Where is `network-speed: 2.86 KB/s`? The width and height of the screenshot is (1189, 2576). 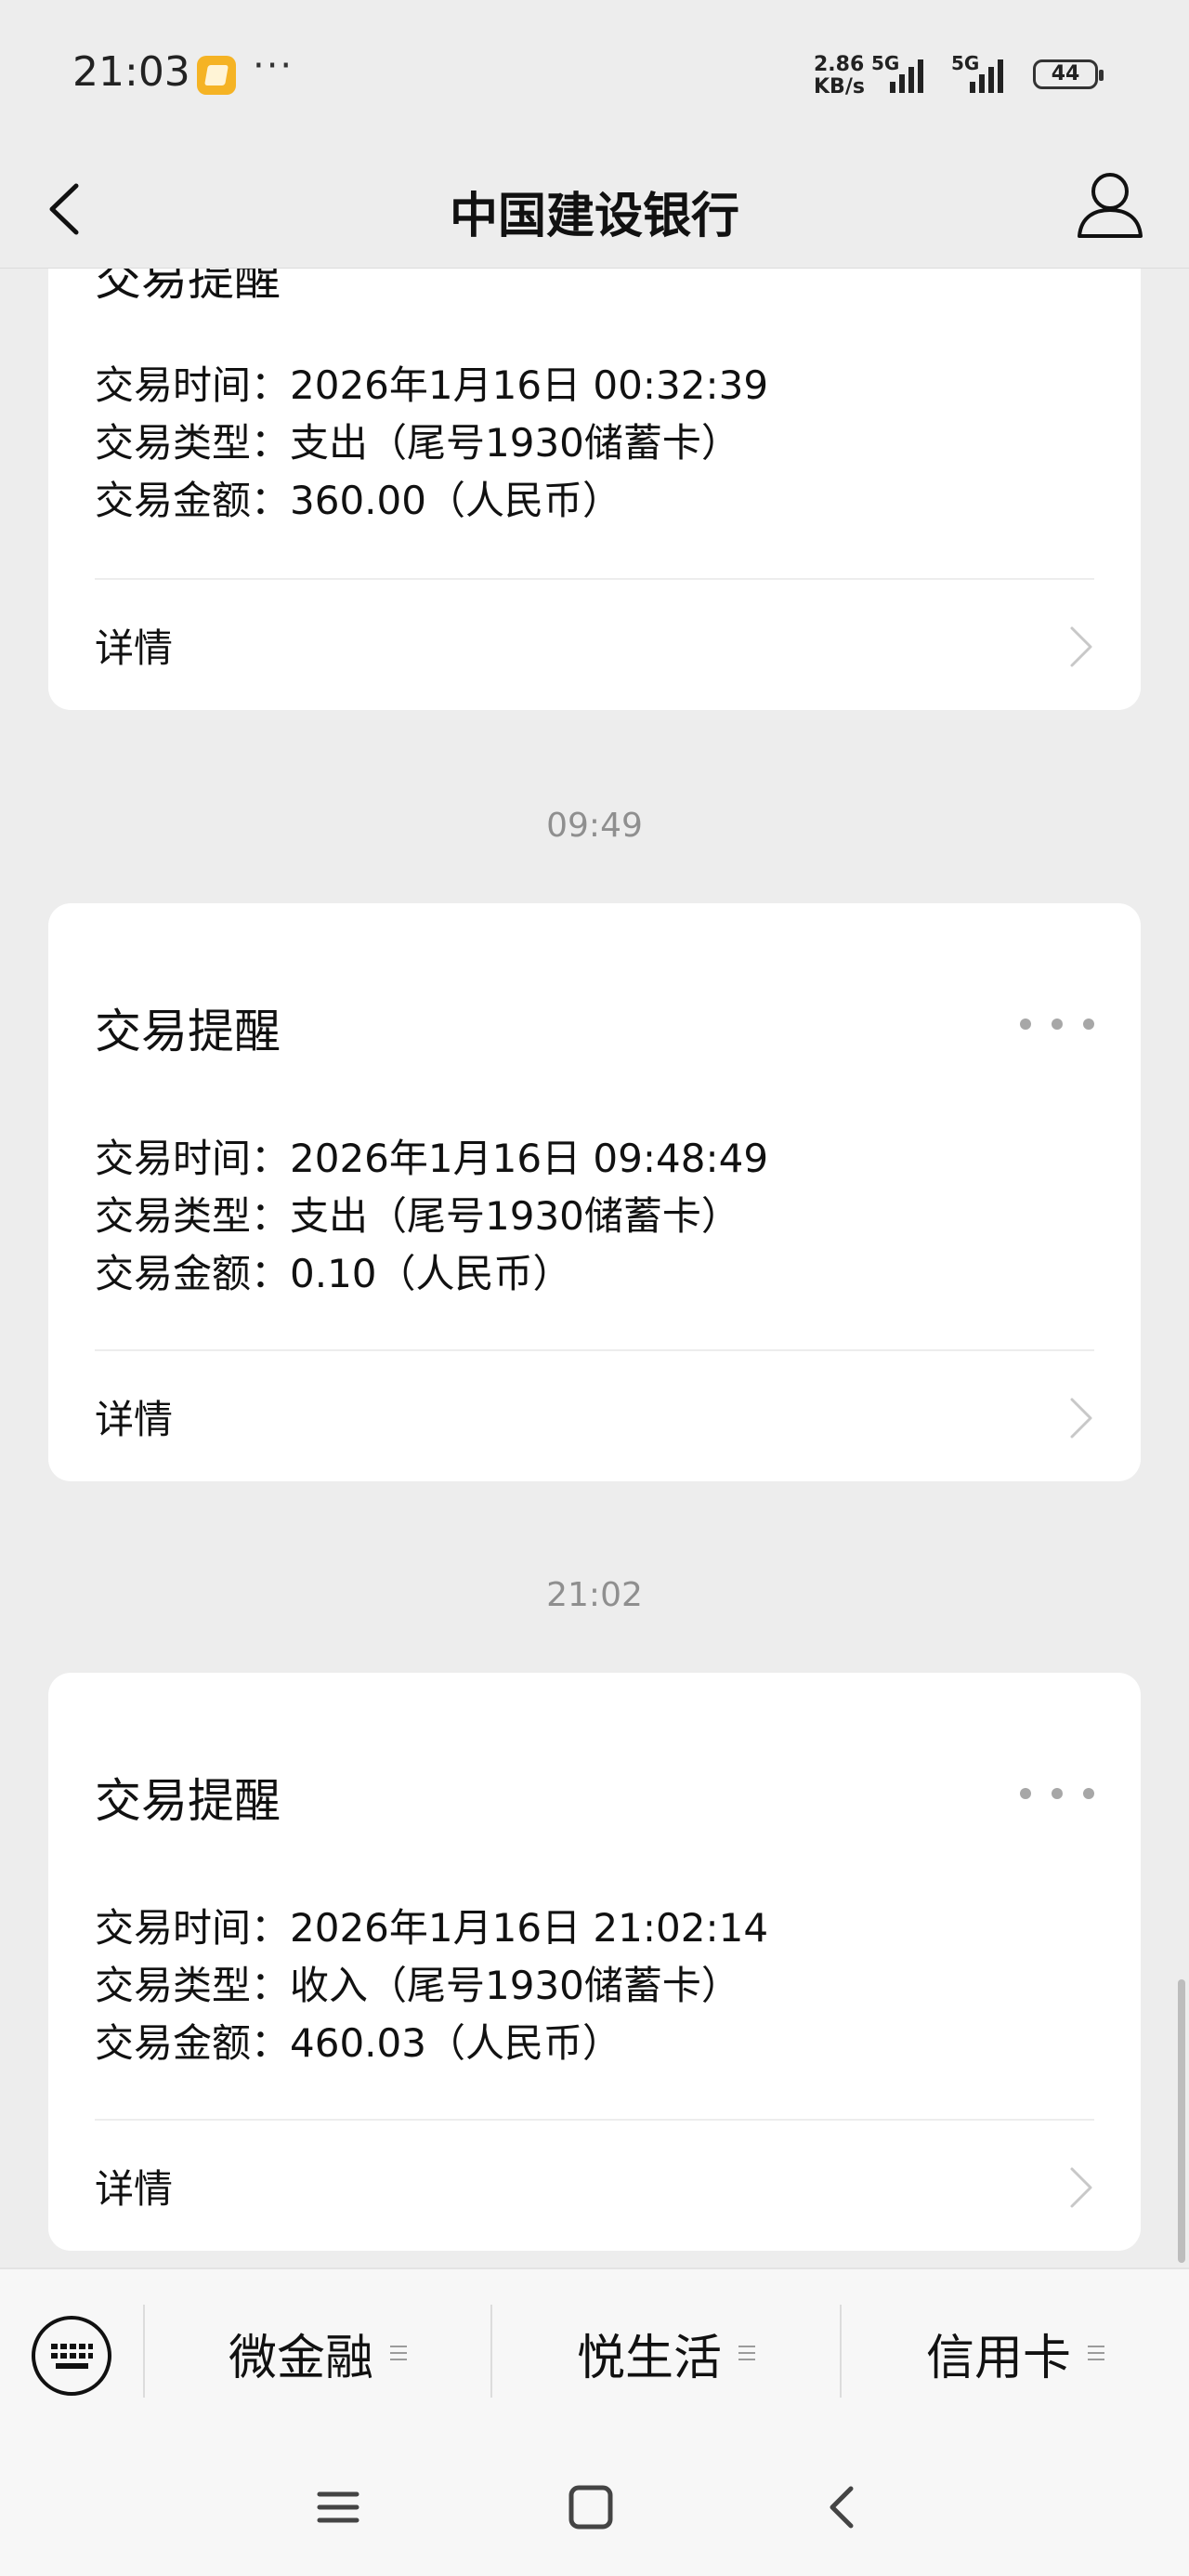 network-speed: 2.86 KB/s is located at coordinates (839, 76).